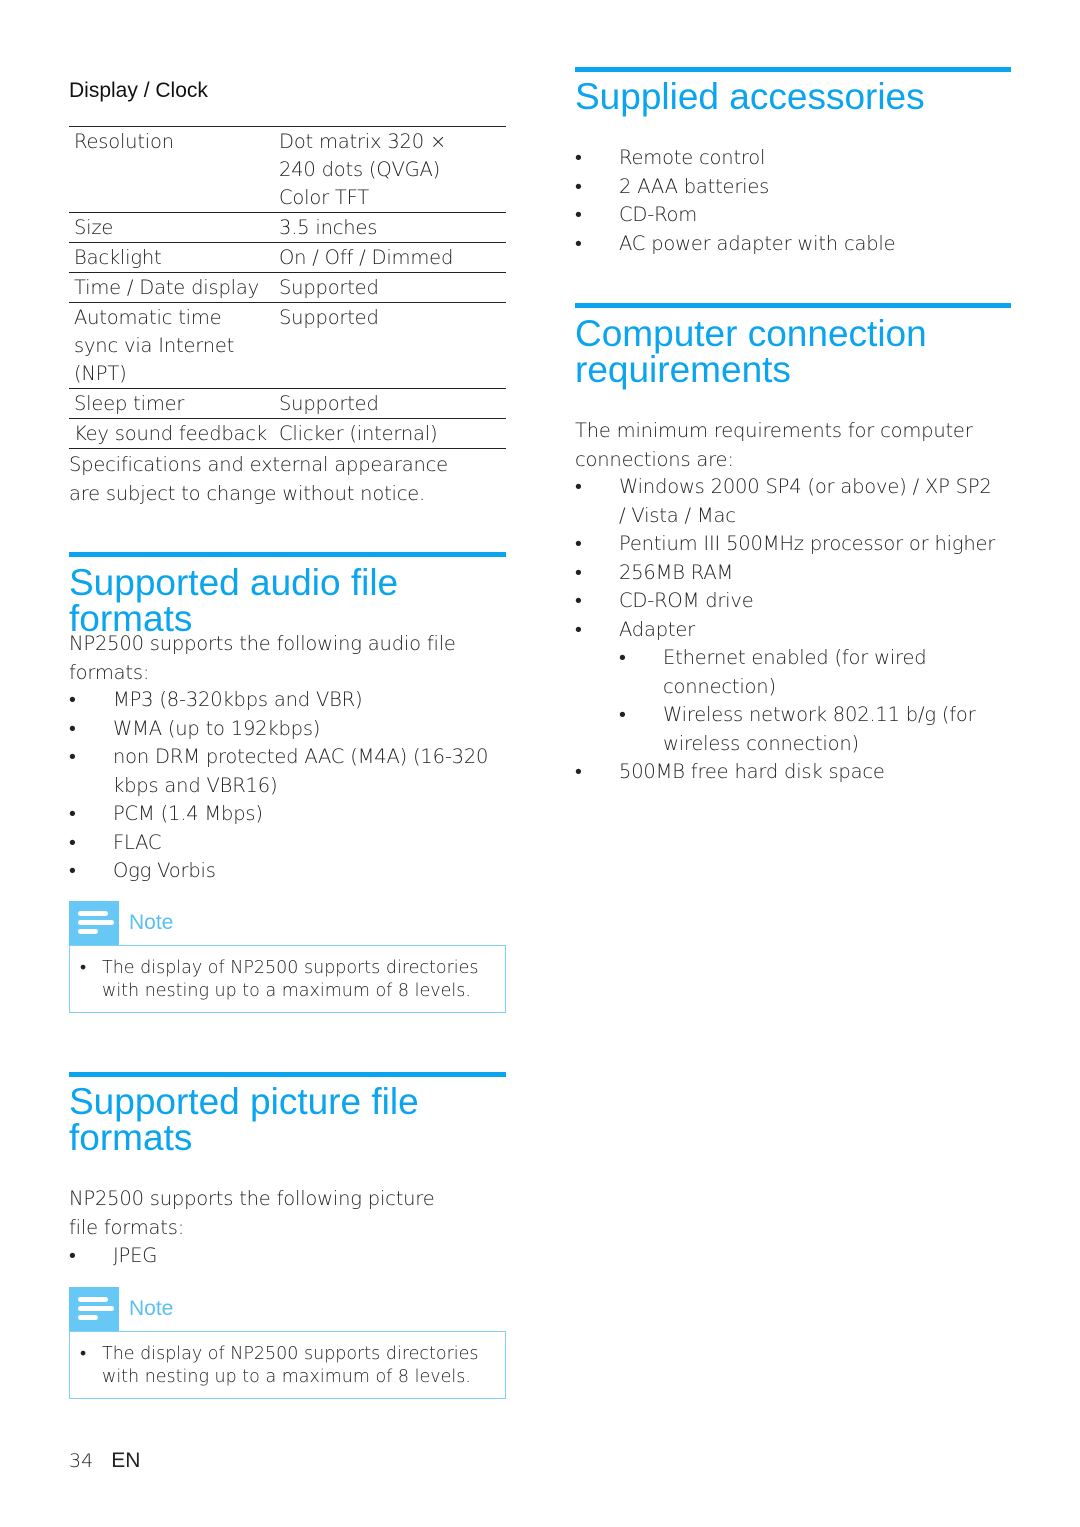 The width and height of the screenshot is (1080, 1527). I want to click on list-item: Ethernet enabled (for wired connection), so click(815, 672).